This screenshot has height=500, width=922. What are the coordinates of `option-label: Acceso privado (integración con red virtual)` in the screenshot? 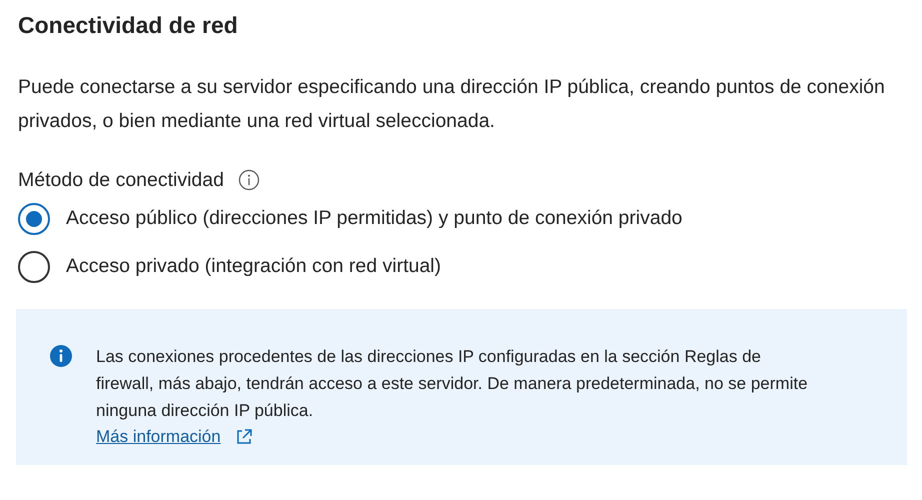 It's located at (254, 267).